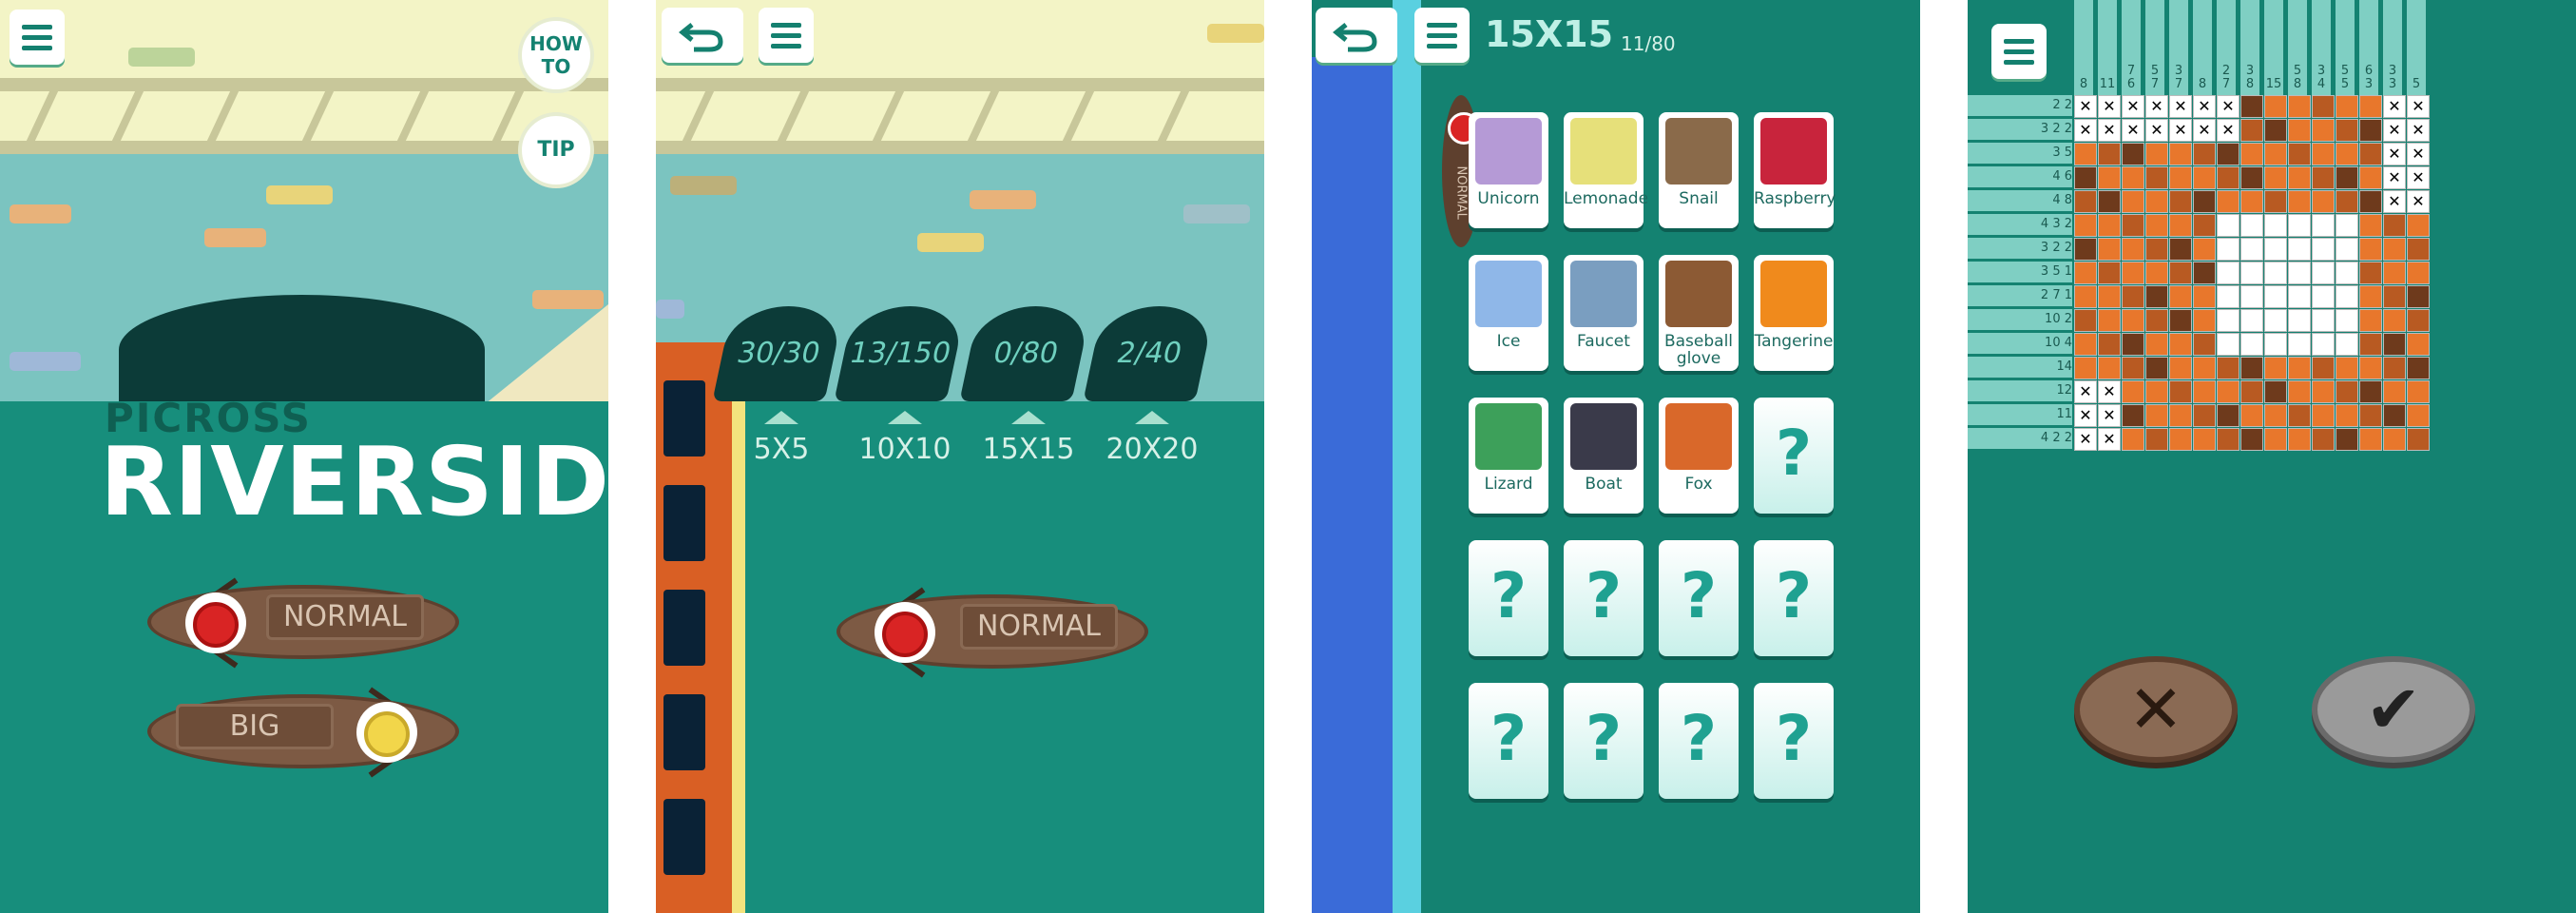  Describe the element at coordinates (1699, 456) in the screenshot. I see `puzzle-card: Fox` at that location.